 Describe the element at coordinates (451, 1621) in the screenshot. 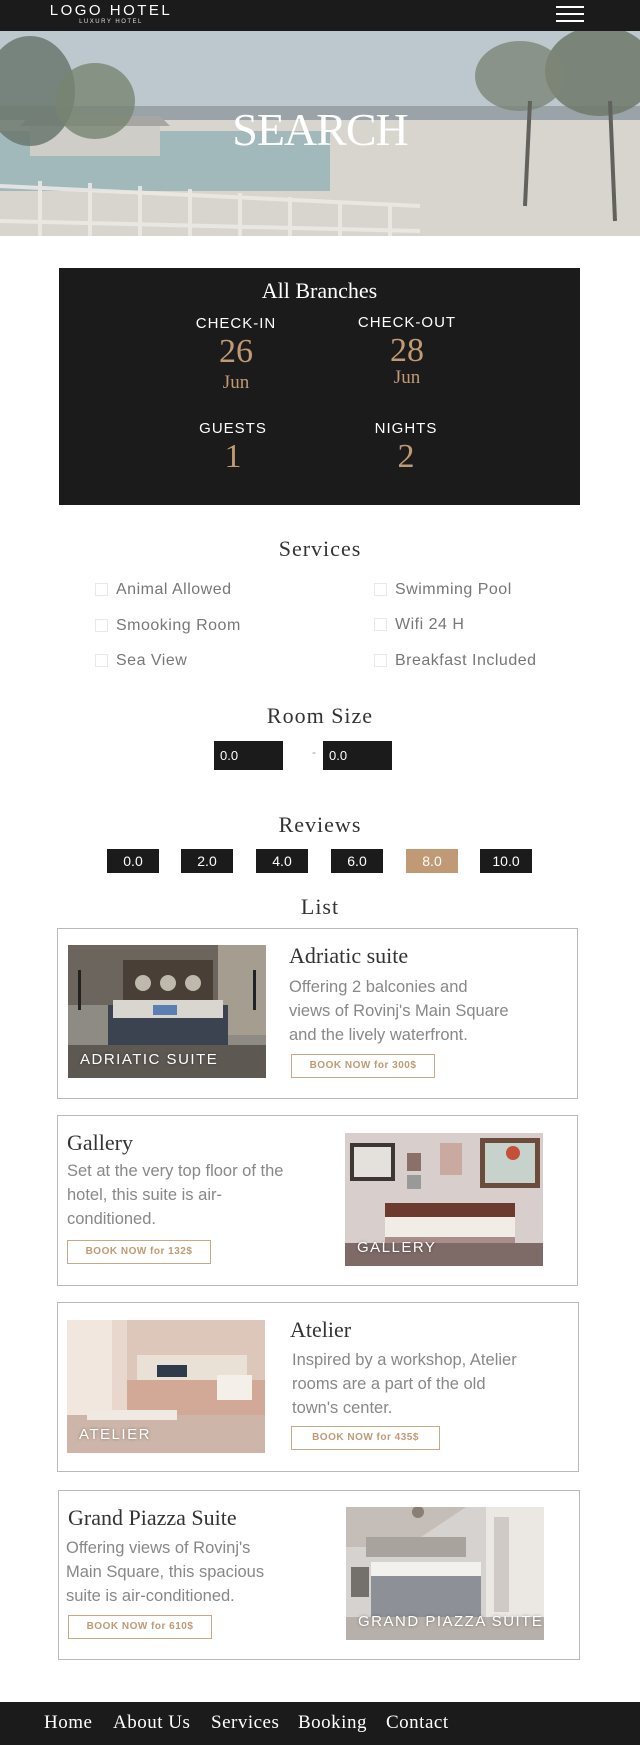

I see `room-image-label: GRAND PIAZZA SUITE` at that location.